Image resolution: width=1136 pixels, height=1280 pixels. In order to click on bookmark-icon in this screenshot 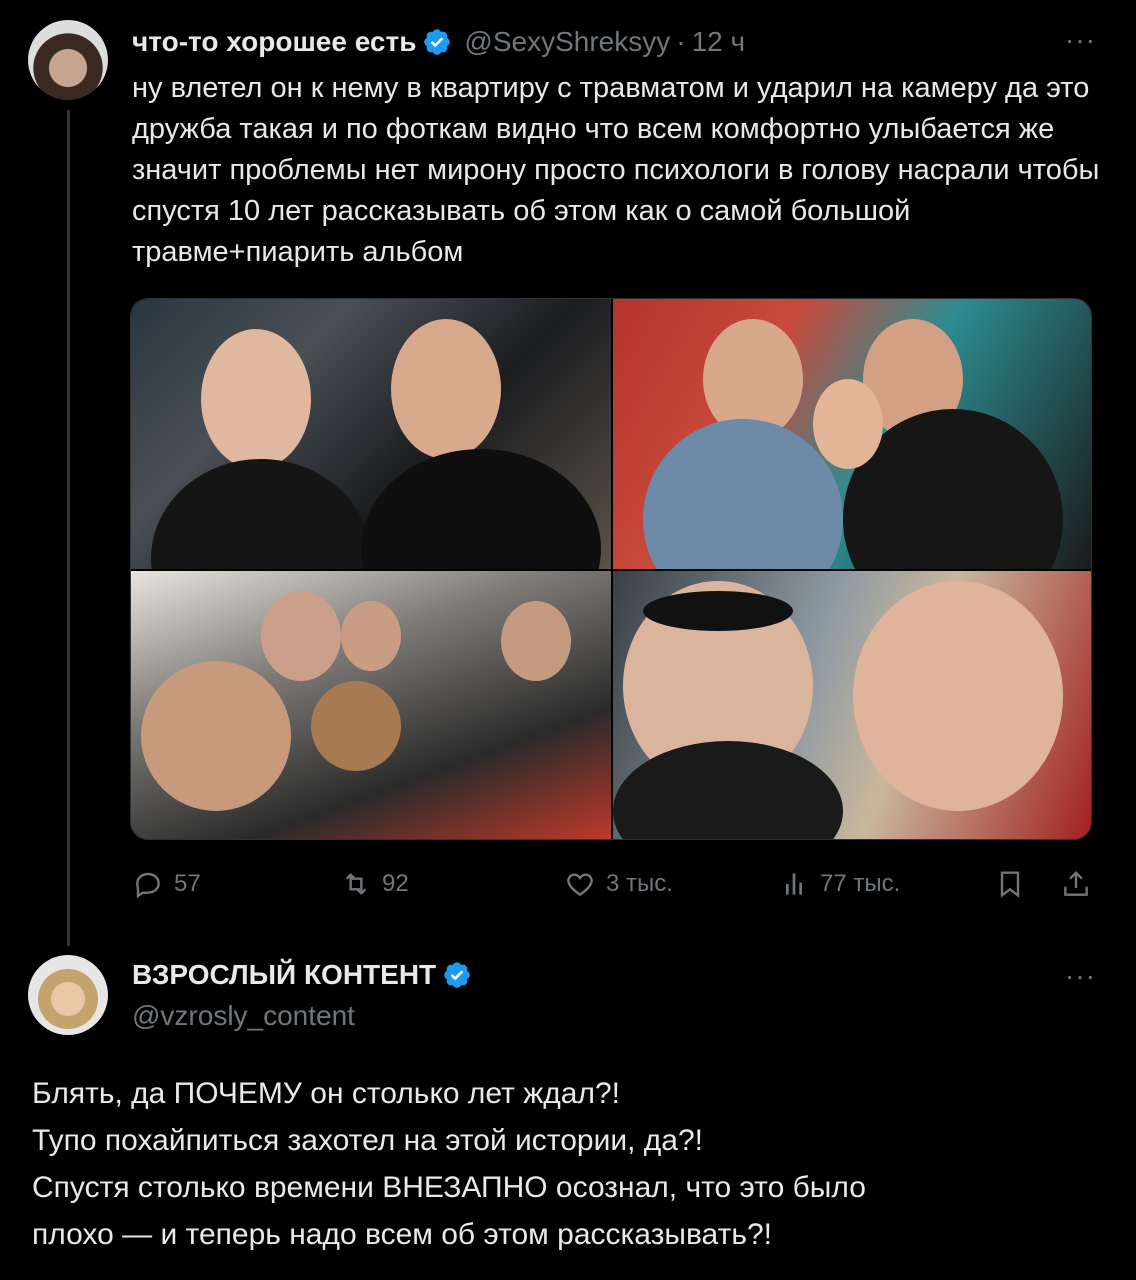, I will do `click(1010, 884)`.